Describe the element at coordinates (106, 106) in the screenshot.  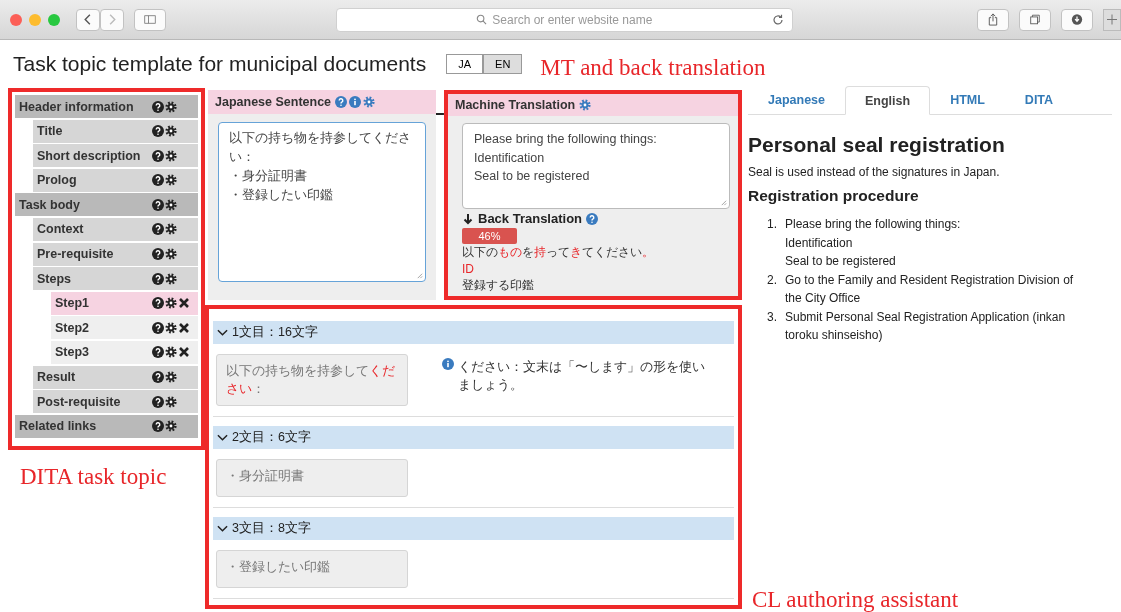
I see `sidebar-item: Header information` at that location.